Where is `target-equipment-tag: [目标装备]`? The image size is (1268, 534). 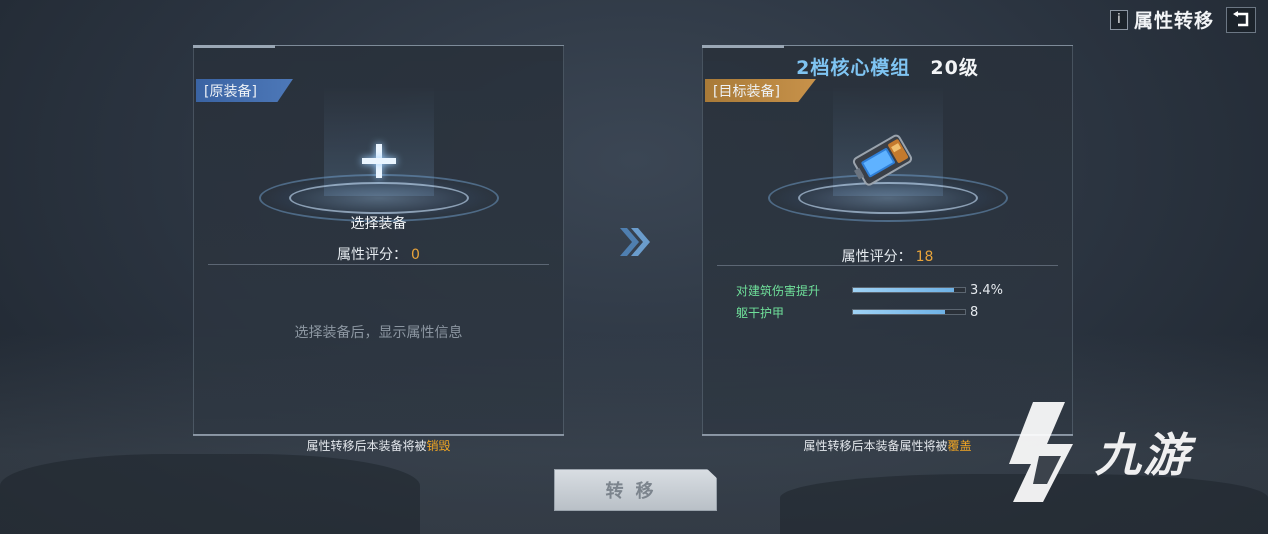
target-equipment-tag: [目标装备] is located at coordinates (760, 90).